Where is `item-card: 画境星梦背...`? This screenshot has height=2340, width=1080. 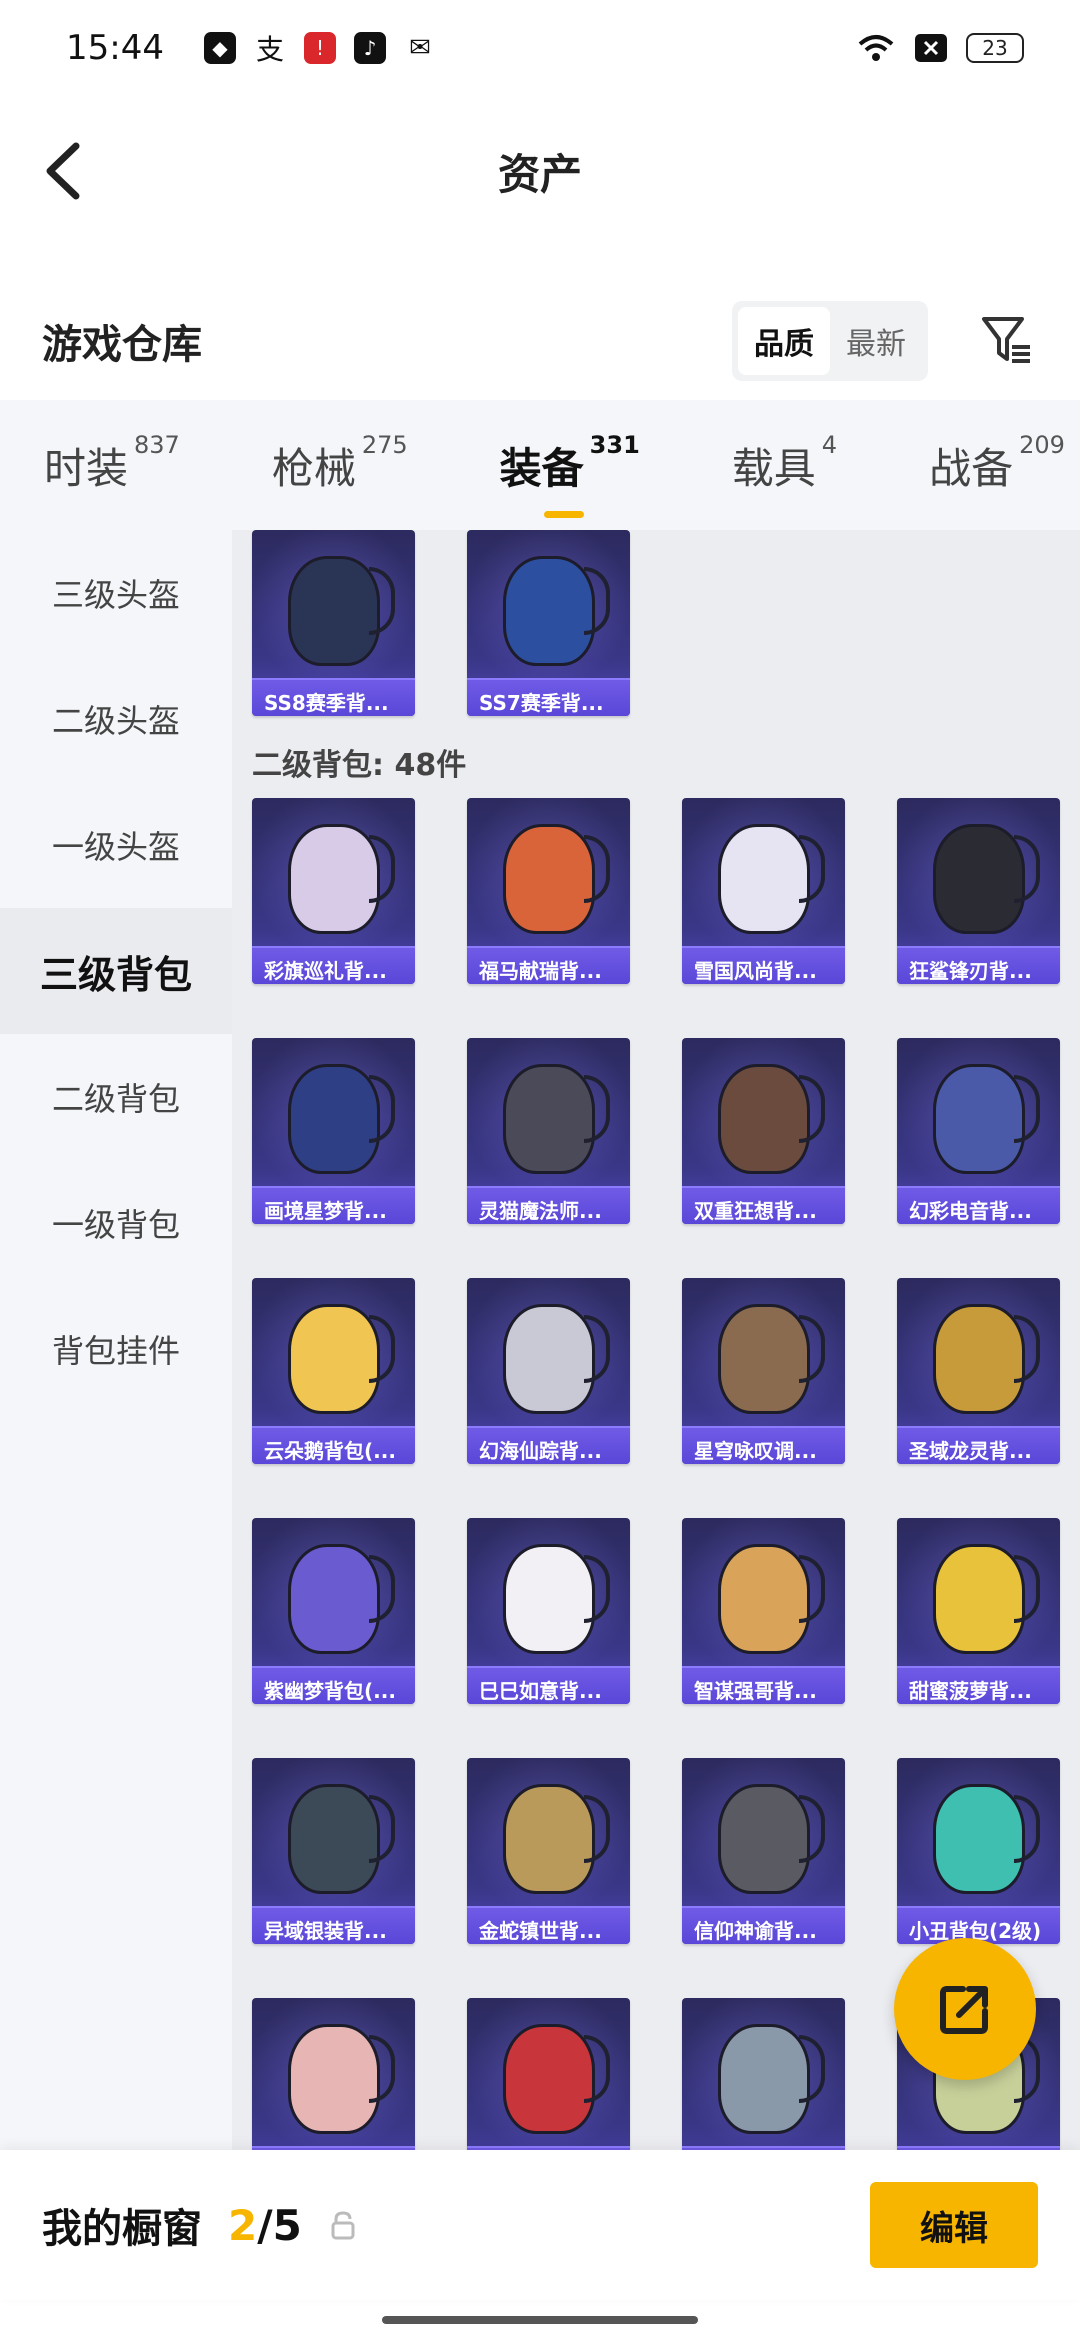
item-card: 画境星梦背... is located at coordinates (333, 1131).